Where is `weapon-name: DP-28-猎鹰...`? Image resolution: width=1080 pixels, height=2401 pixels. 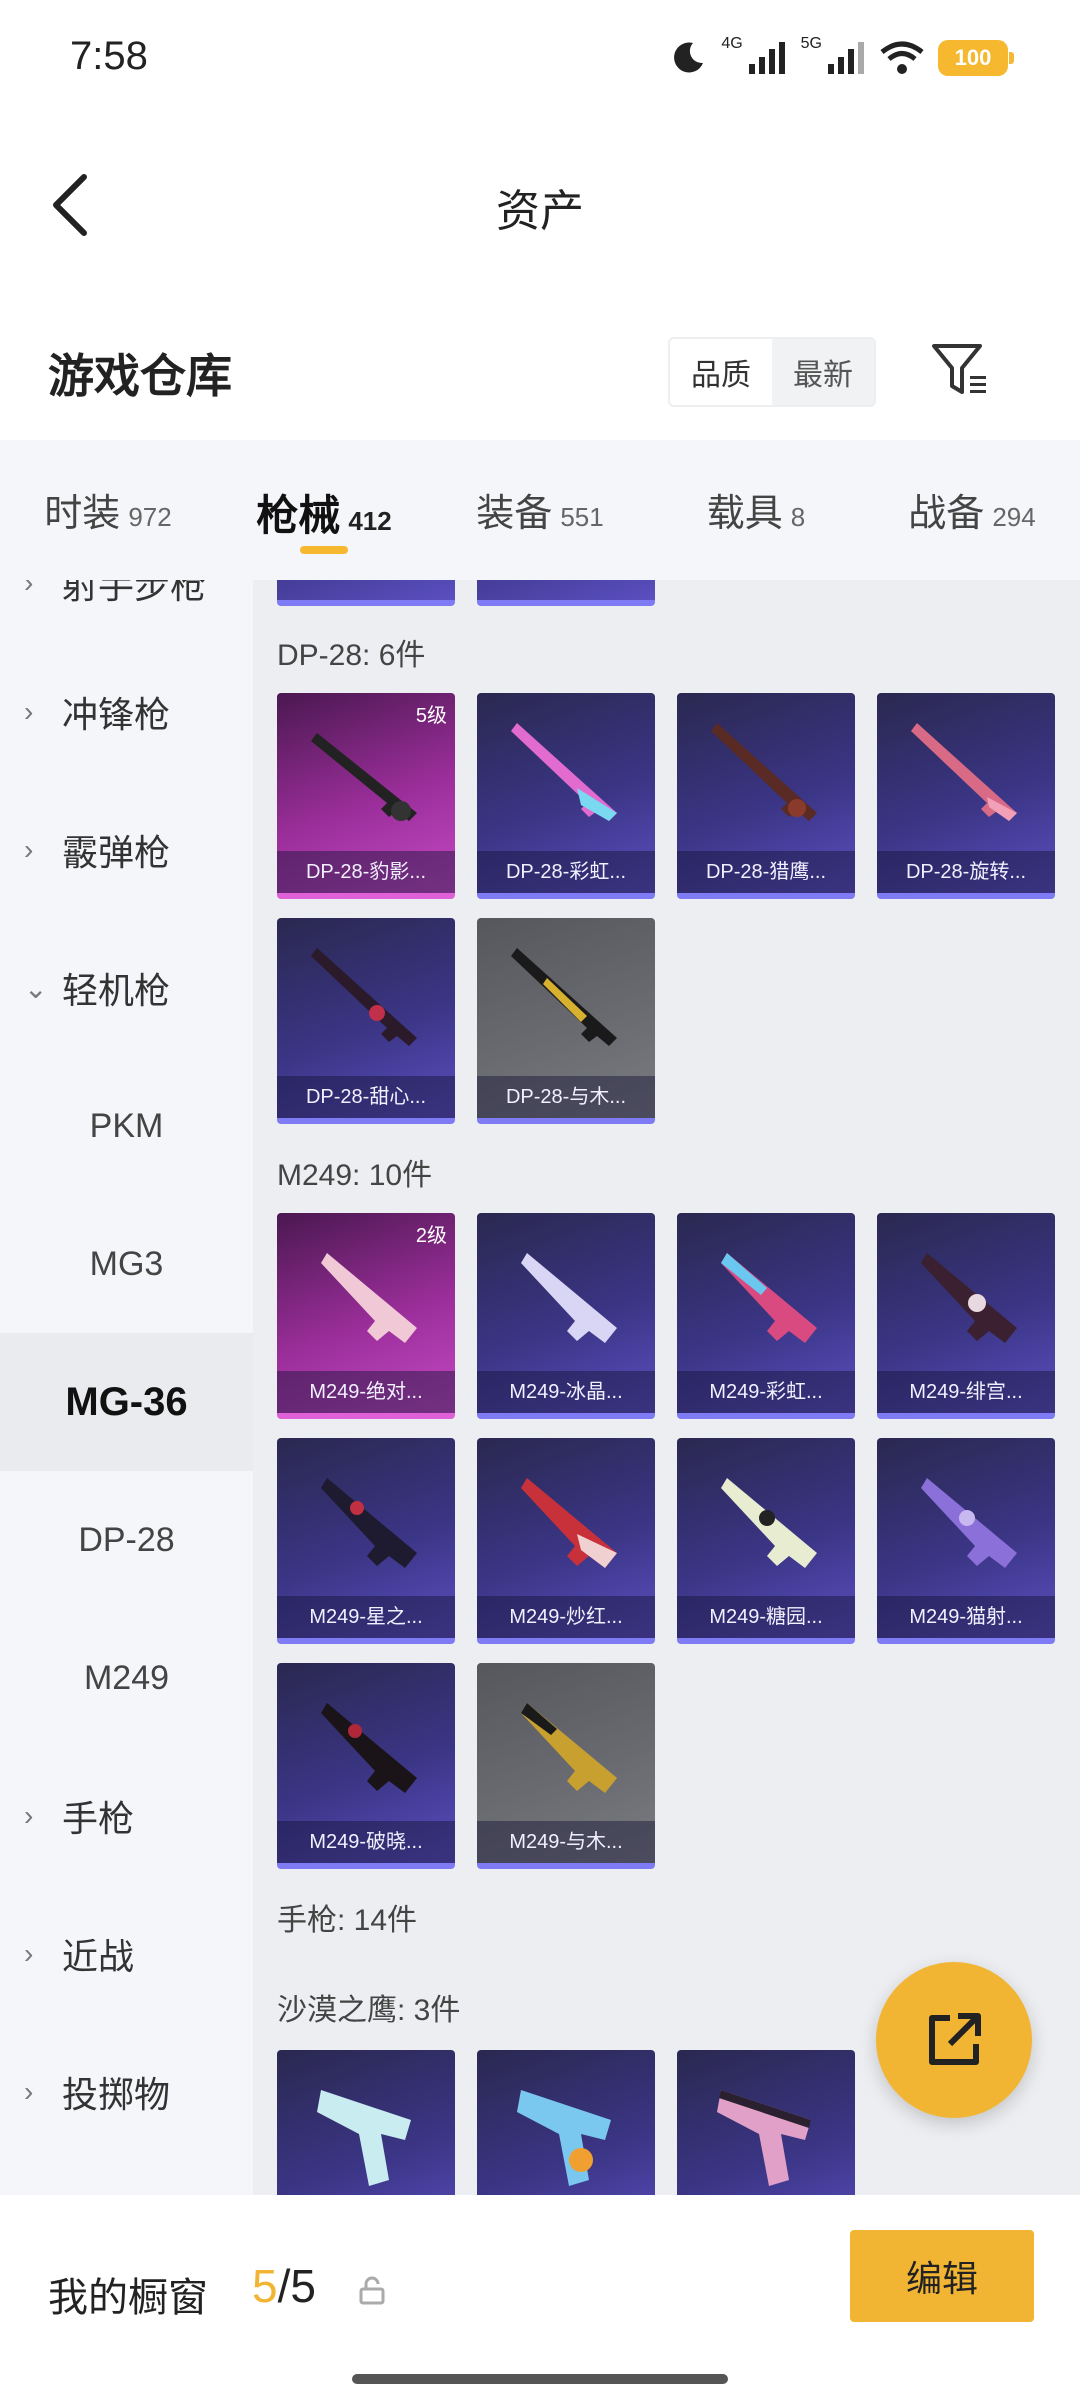
weapon-name: DP-28-猎鹰... is located at coordinates (766, 872).